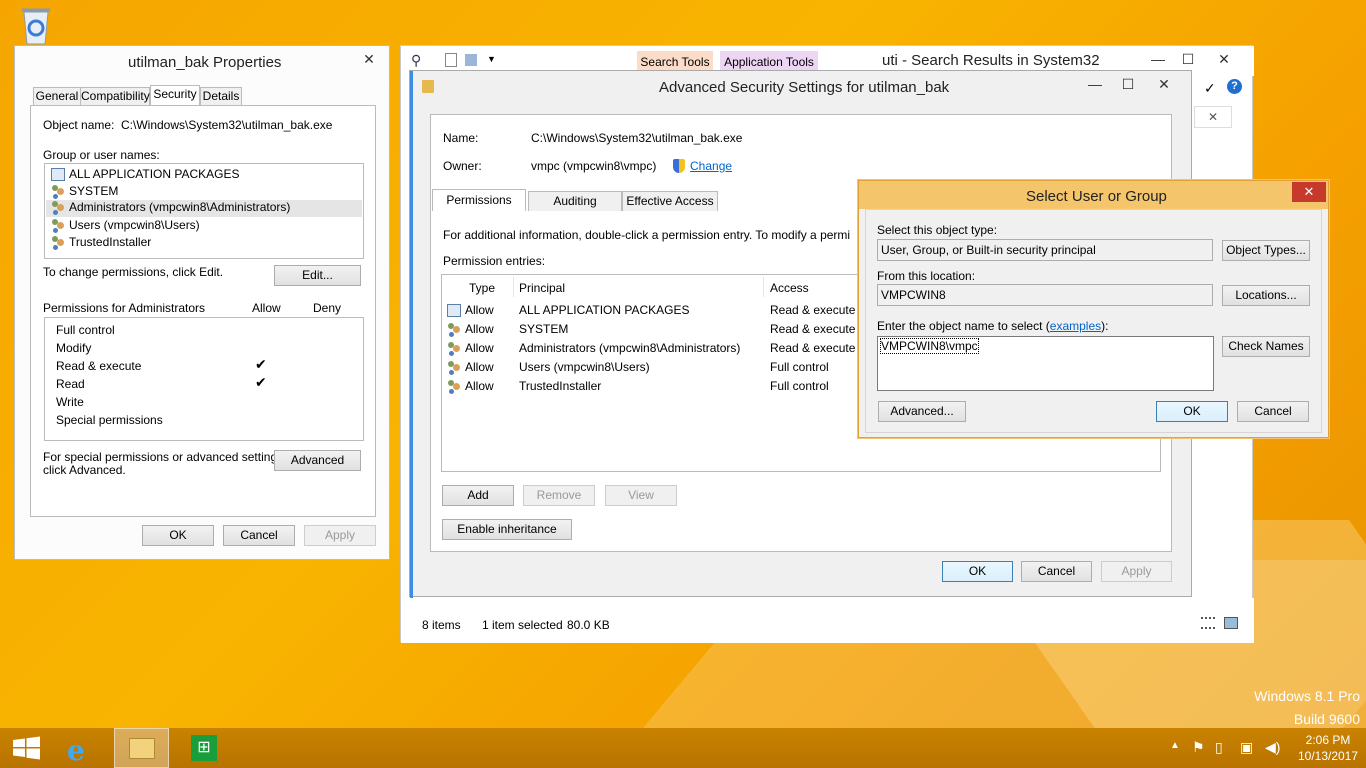 This screenshot has height=768, width=1366. What do you see at coordinates (101, 242) in the screenshot?
I see `list-item: TrustedInstaller` at bounding box center [101, 242].